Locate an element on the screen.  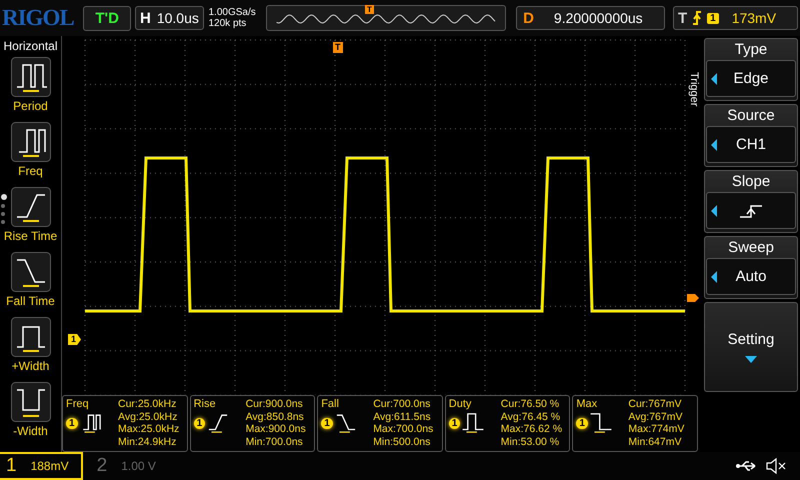
measurement-reading: Max:774mV is located at coordinates (656, 429).